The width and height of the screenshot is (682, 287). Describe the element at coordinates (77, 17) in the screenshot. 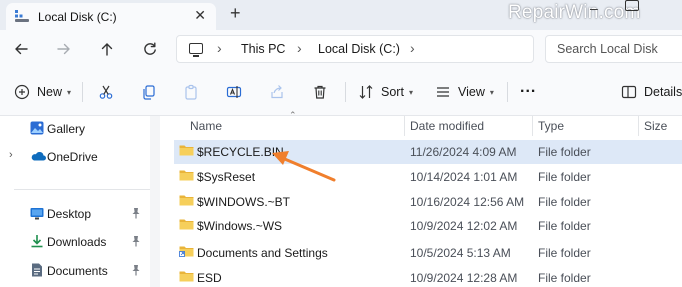

I see `tab-title: Local Disk (C:)` at that location.